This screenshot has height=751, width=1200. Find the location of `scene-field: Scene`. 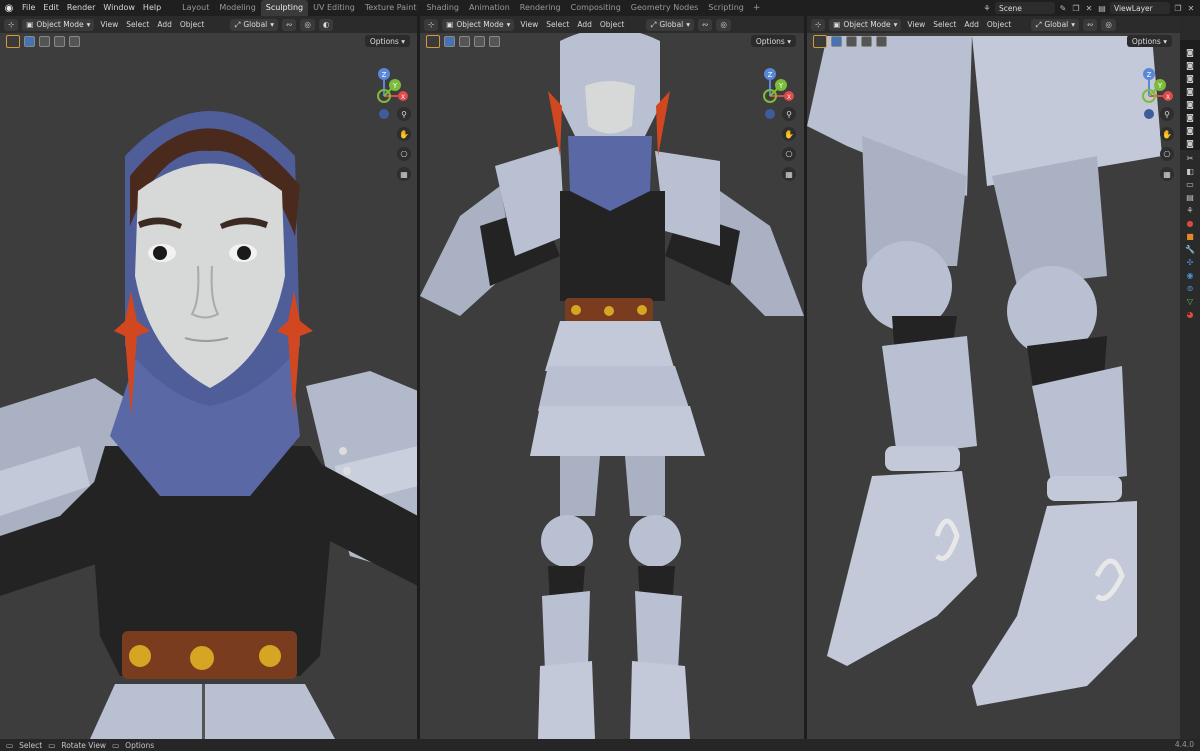

scene-field: Scene is located at coordinates (1025, 8).